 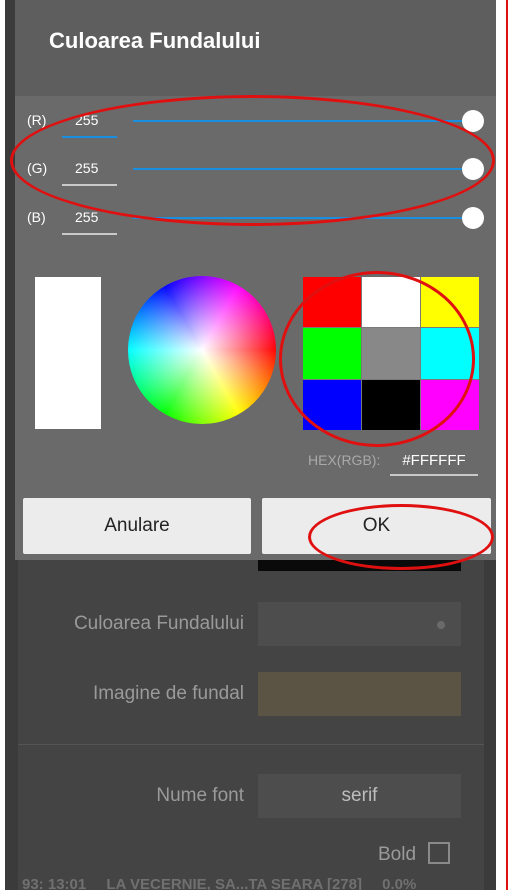 I want to click on color-wheel-center, so click(x=202, y=350).